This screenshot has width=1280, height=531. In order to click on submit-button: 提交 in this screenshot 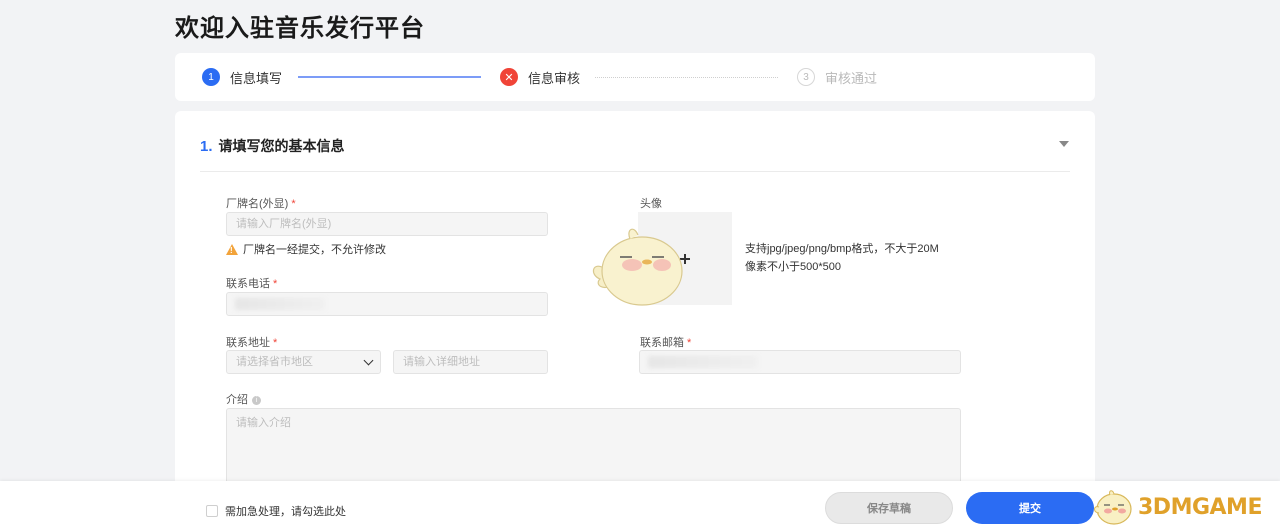, I will do `click(1030, 508)`.